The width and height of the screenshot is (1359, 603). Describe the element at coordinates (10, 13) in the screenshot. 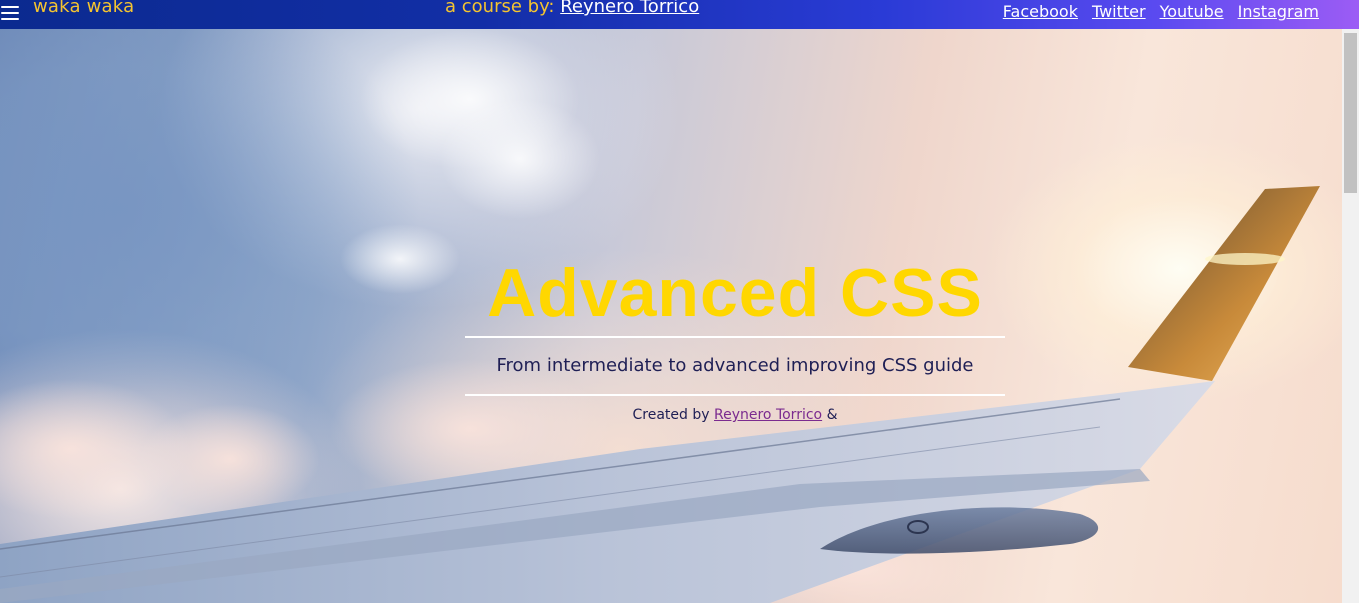

I see `hamburger-menu-icon` at that location.